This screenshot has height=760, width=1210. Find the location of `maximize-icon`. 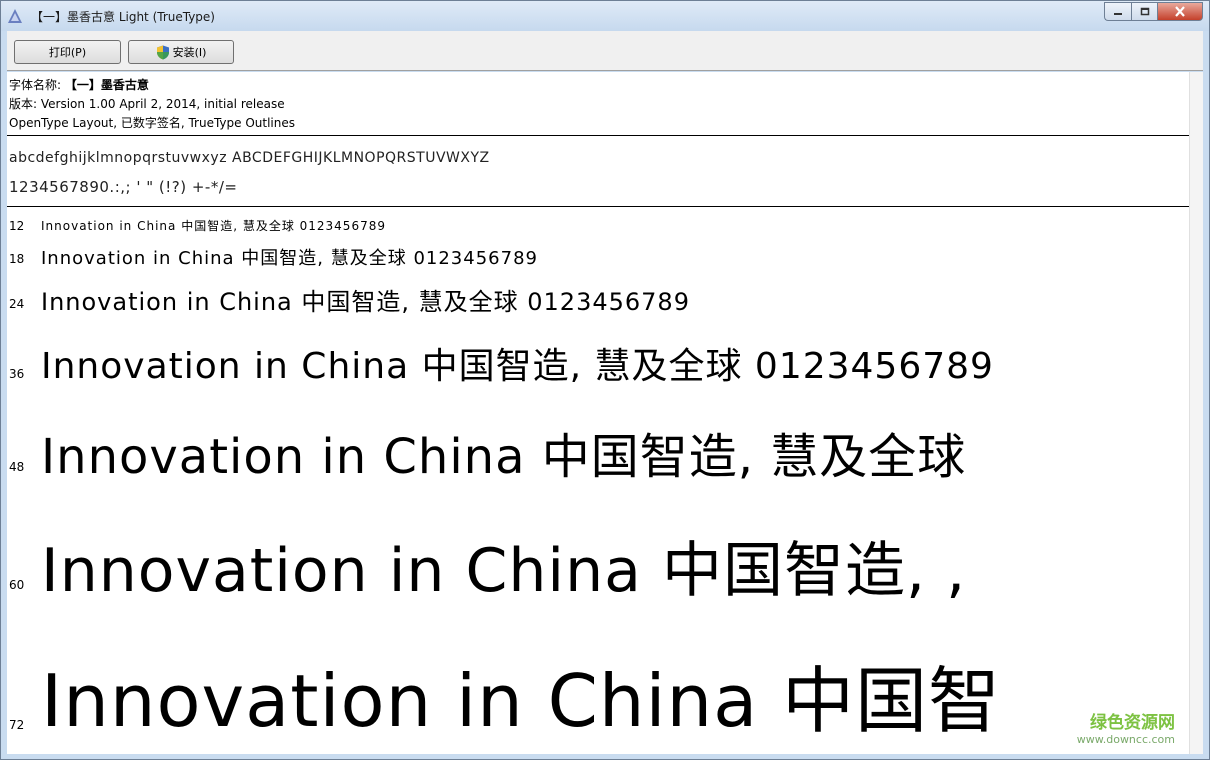

maximize-icon is located at coordinates (1144, 11).